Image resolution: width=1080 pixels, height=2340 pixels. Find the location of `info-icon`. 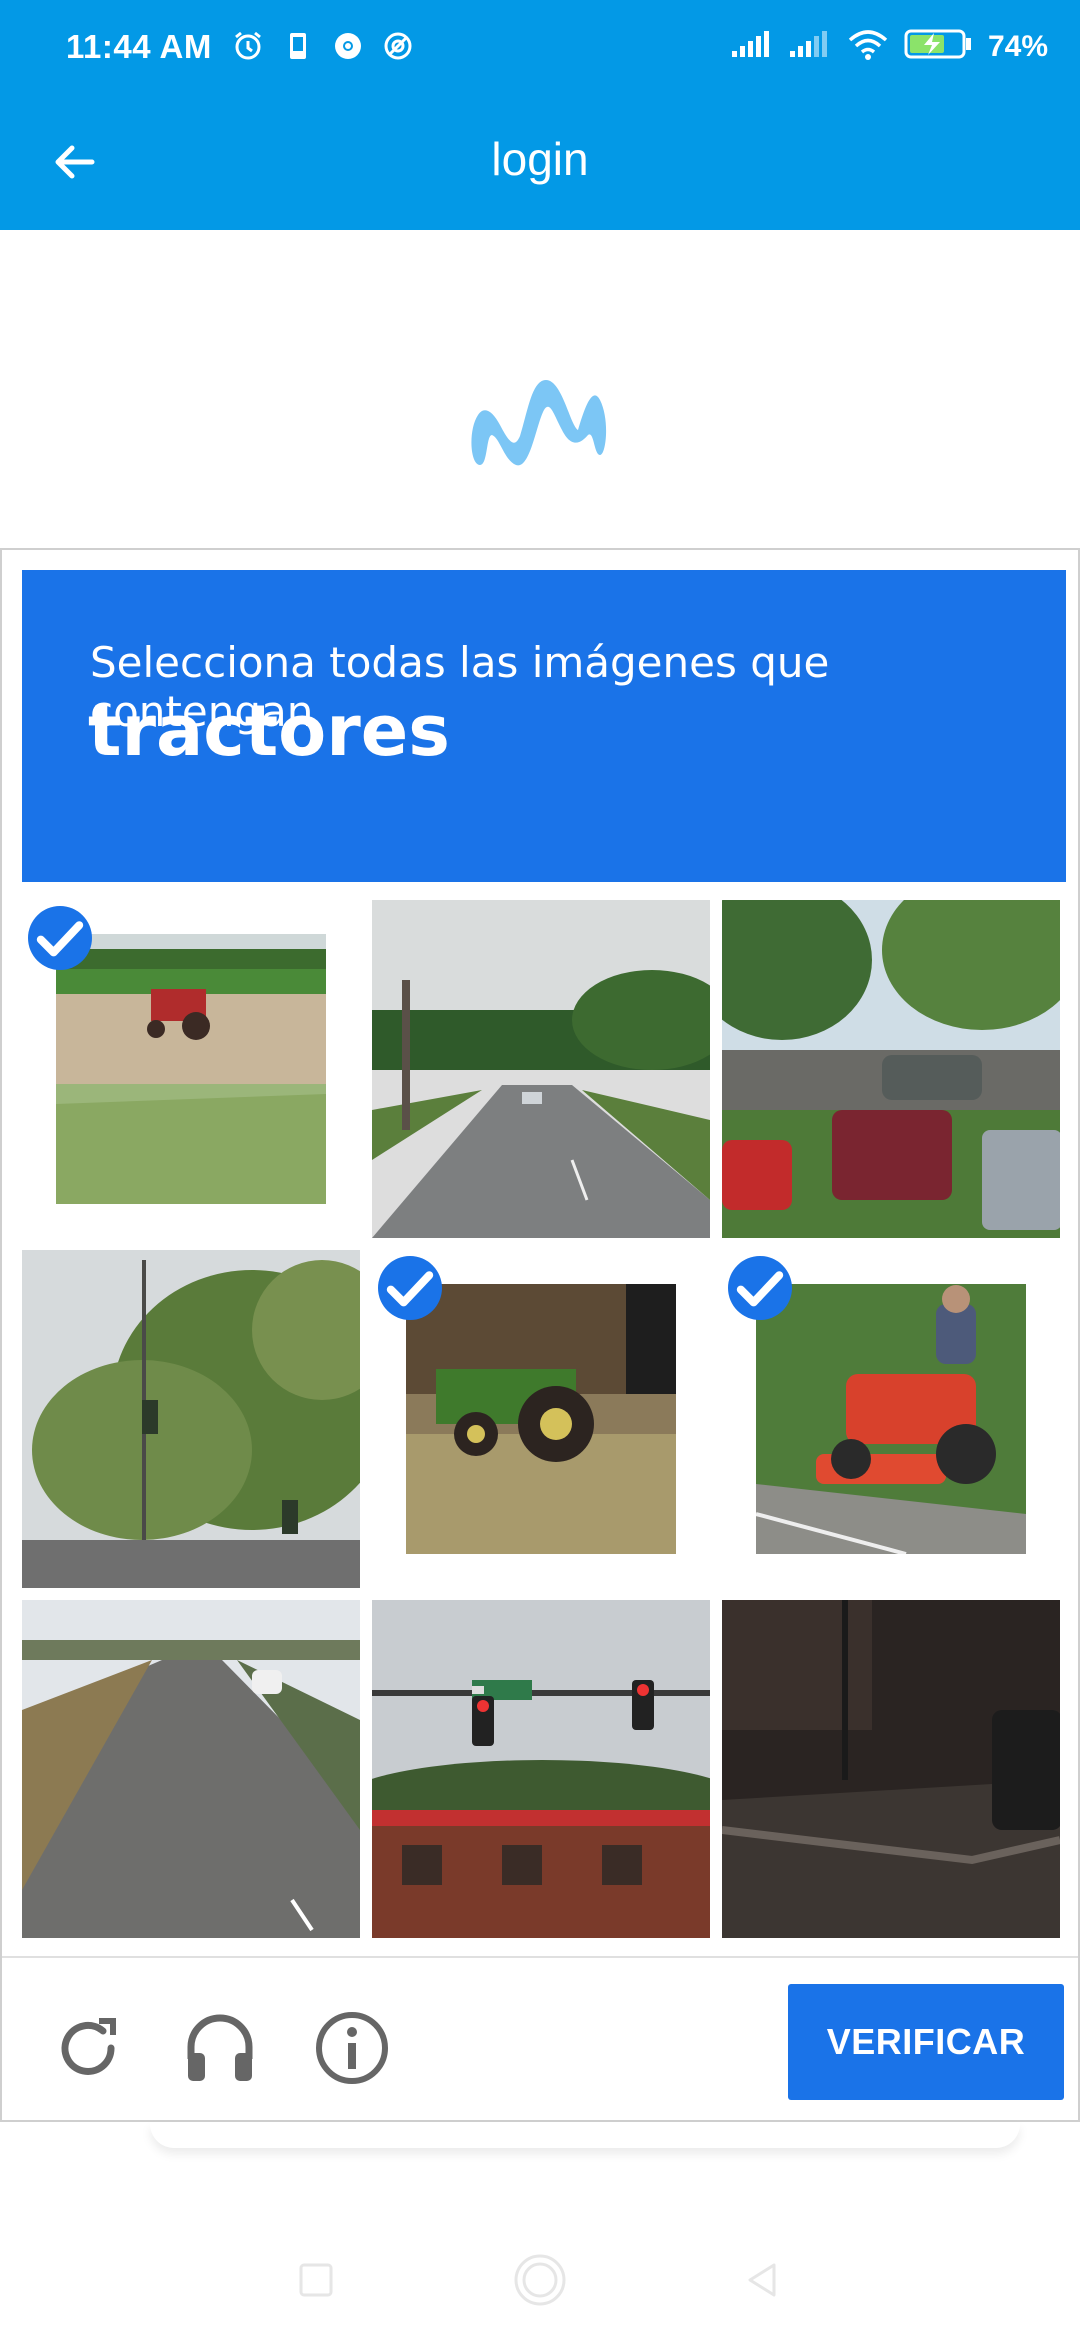

info-icon is located at coordinates (352, 2048).